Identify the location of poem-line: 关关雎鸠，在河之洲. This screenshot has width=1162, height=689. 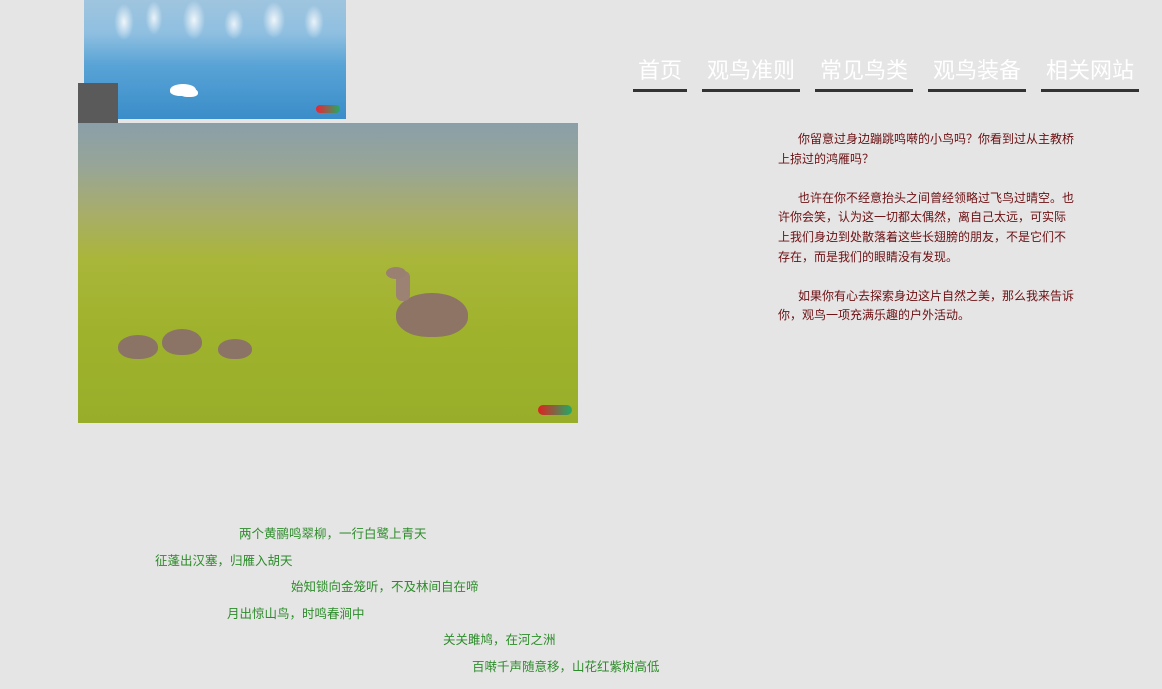
(499, 639).